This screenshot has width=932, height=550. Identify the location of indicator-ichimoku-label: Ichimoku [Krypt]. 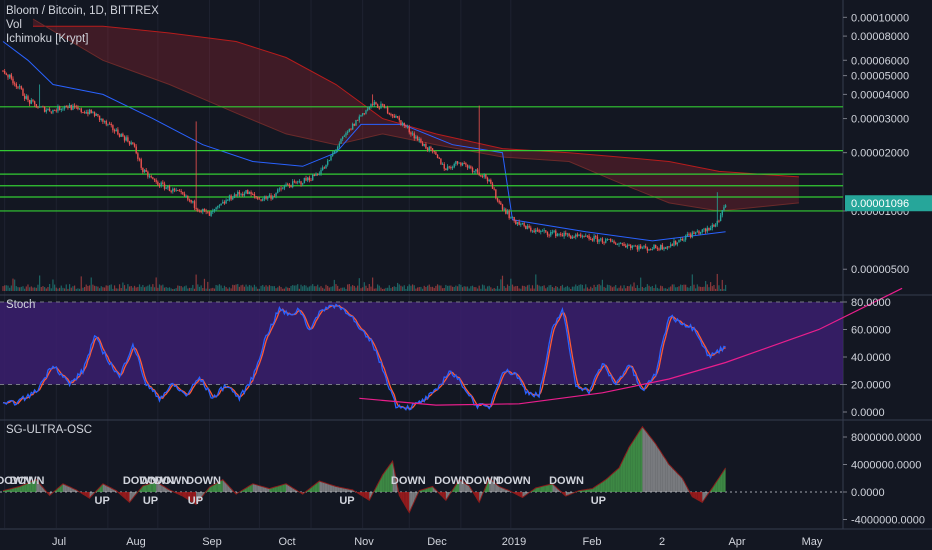
(82, 39).